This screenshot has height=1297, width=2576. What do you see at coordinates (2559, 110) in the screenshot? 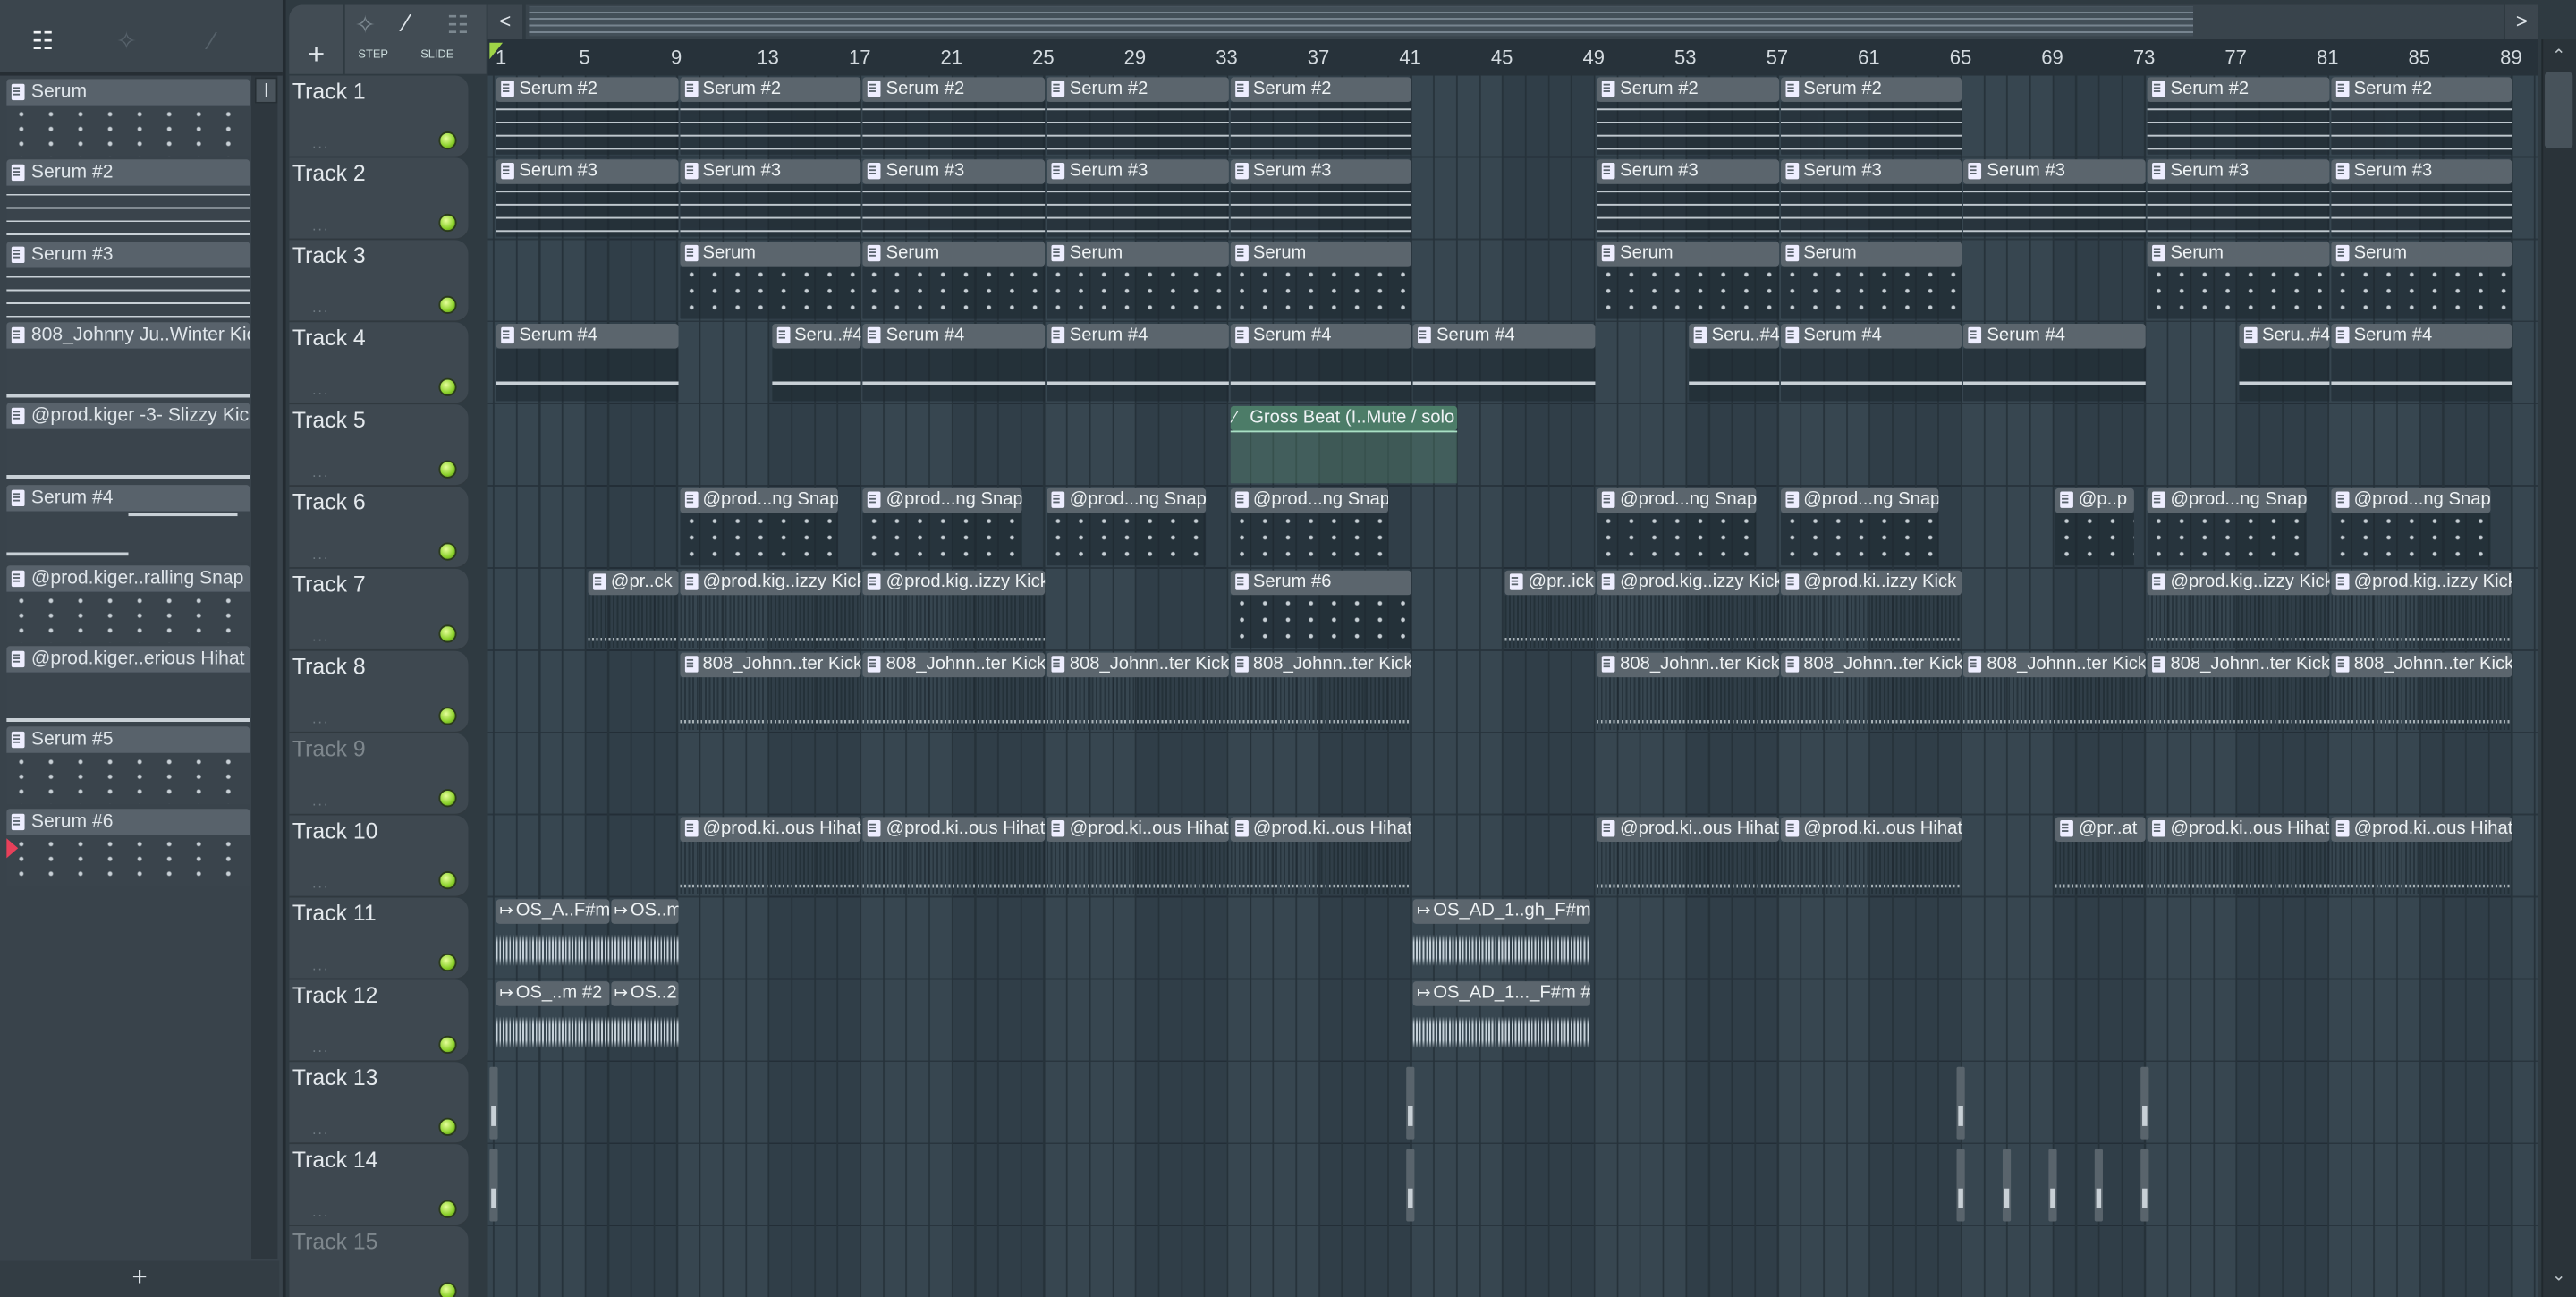
I see `vertical-scroll-thumb` at bounding box center [2559, 110].